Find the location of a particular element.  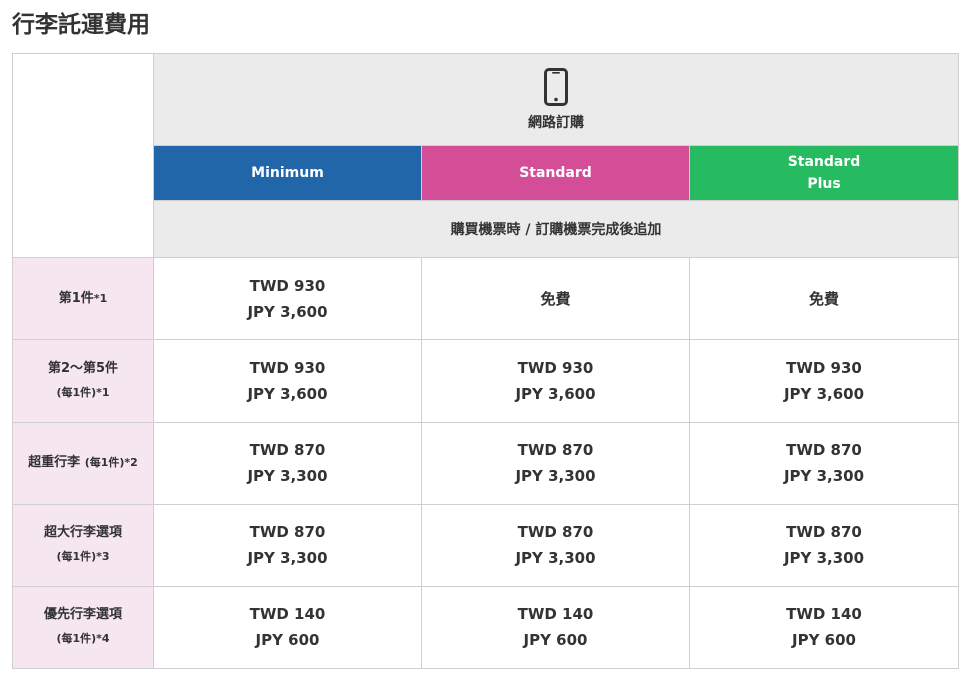

row-header: 第2～第5件 (每1件)*1 is located at coordinates (83, 381).